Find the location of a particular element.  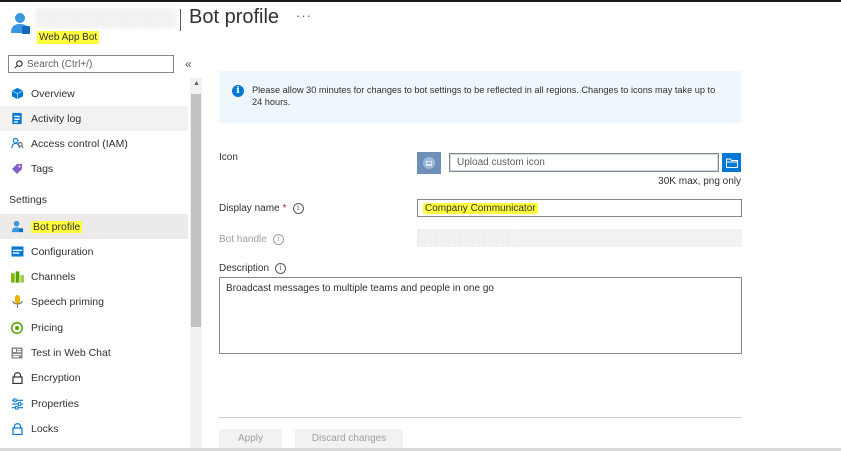

bot-handle-label: Bot handle i is located at coordinates (251, 239).